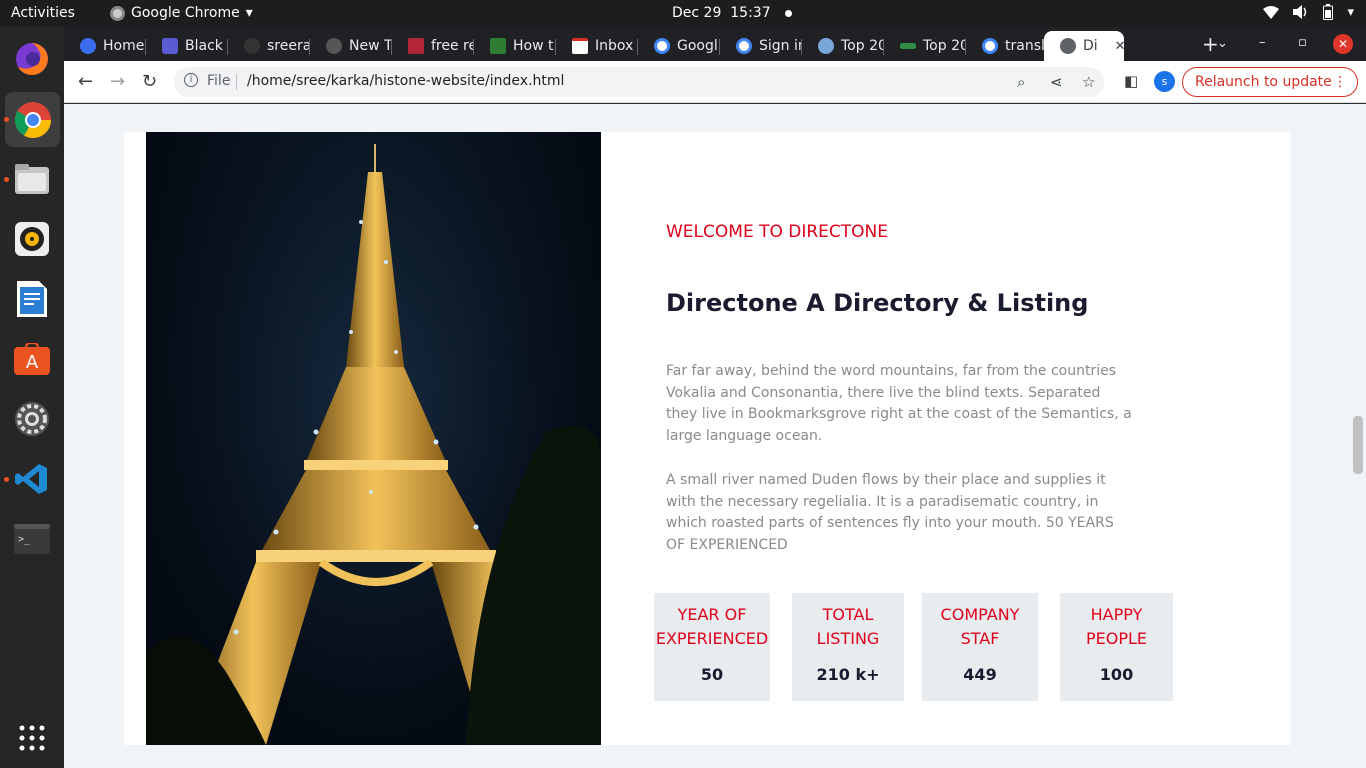 The image size is (1366, 768). Describe the element at coordinates (32, 539) in the screenshot. I see `terminal-icon: >_` at that location.